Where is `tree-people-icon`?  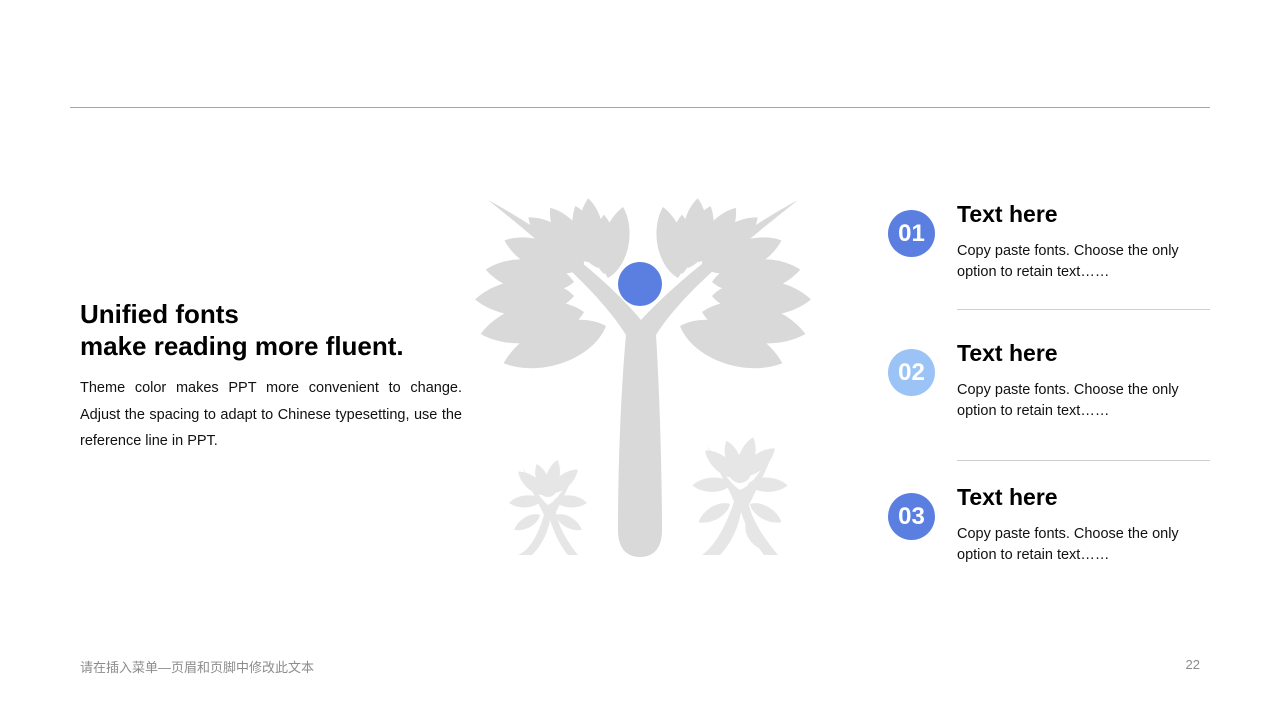
tree-people-icon is located at coordinates (643, 377).